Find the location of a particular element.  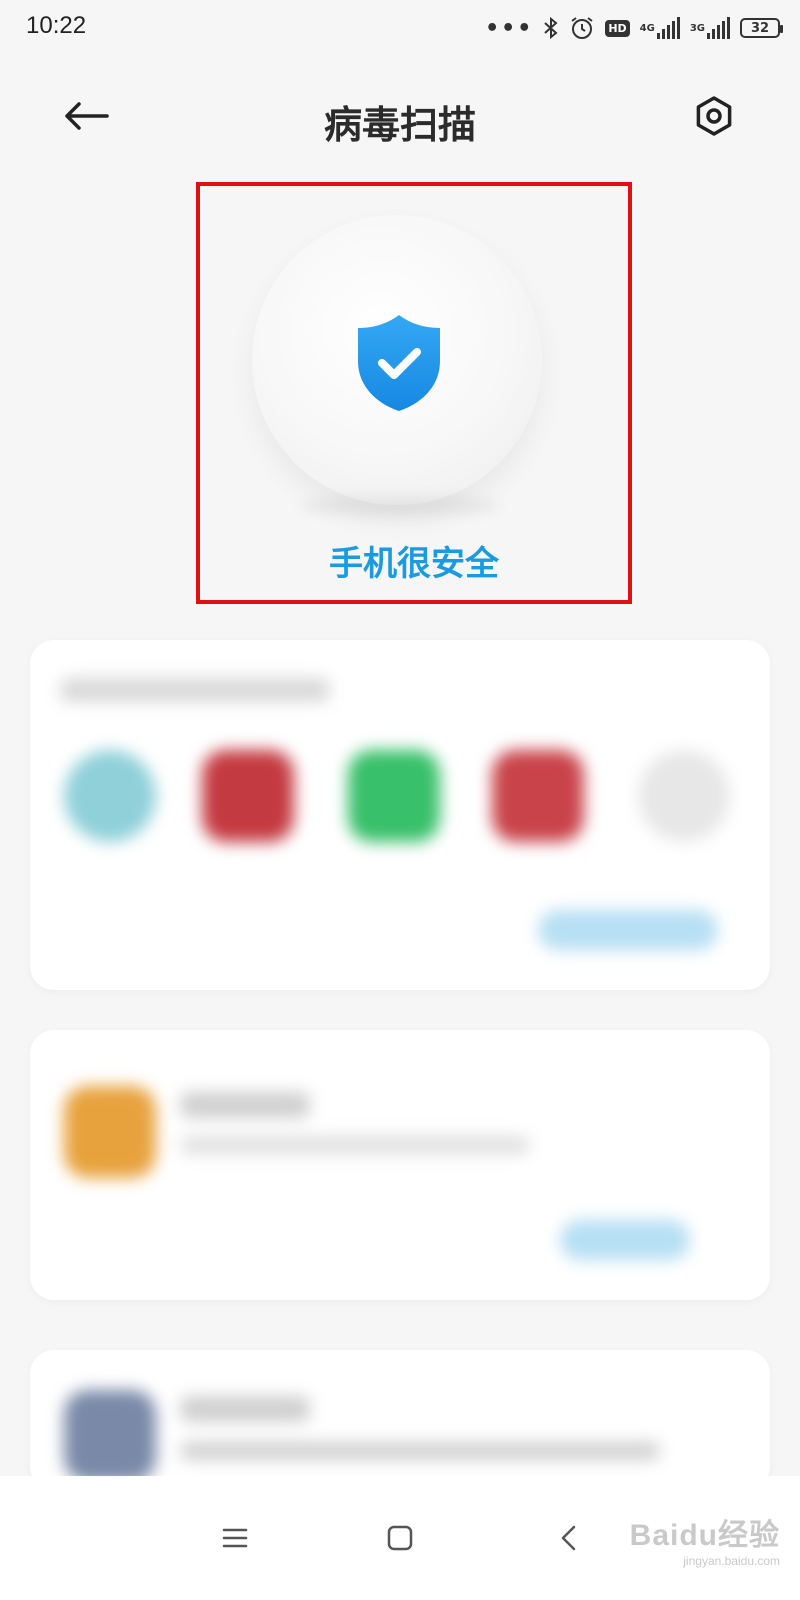

app-header: 病毒扫描 is located at coordinates (400, 116).